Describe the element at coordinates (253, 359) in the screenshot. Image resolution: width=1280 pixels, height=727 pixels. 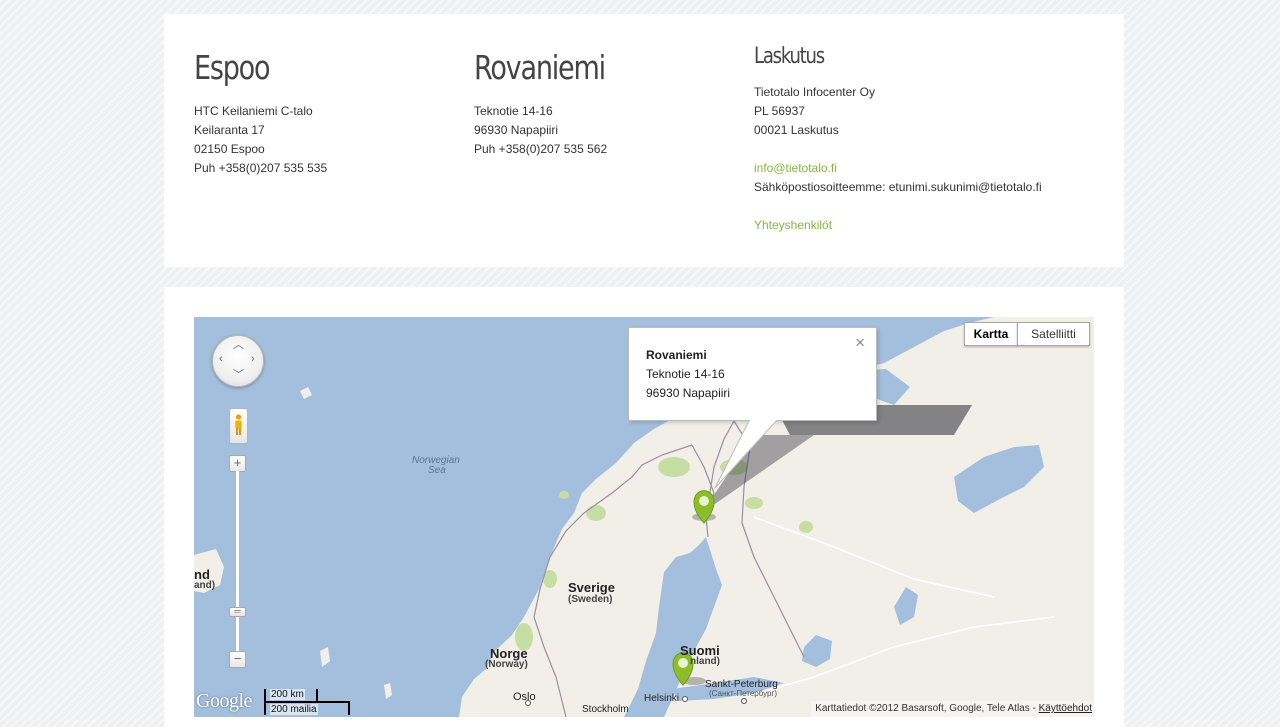
I see `pan-right-icon: ›` at that location.